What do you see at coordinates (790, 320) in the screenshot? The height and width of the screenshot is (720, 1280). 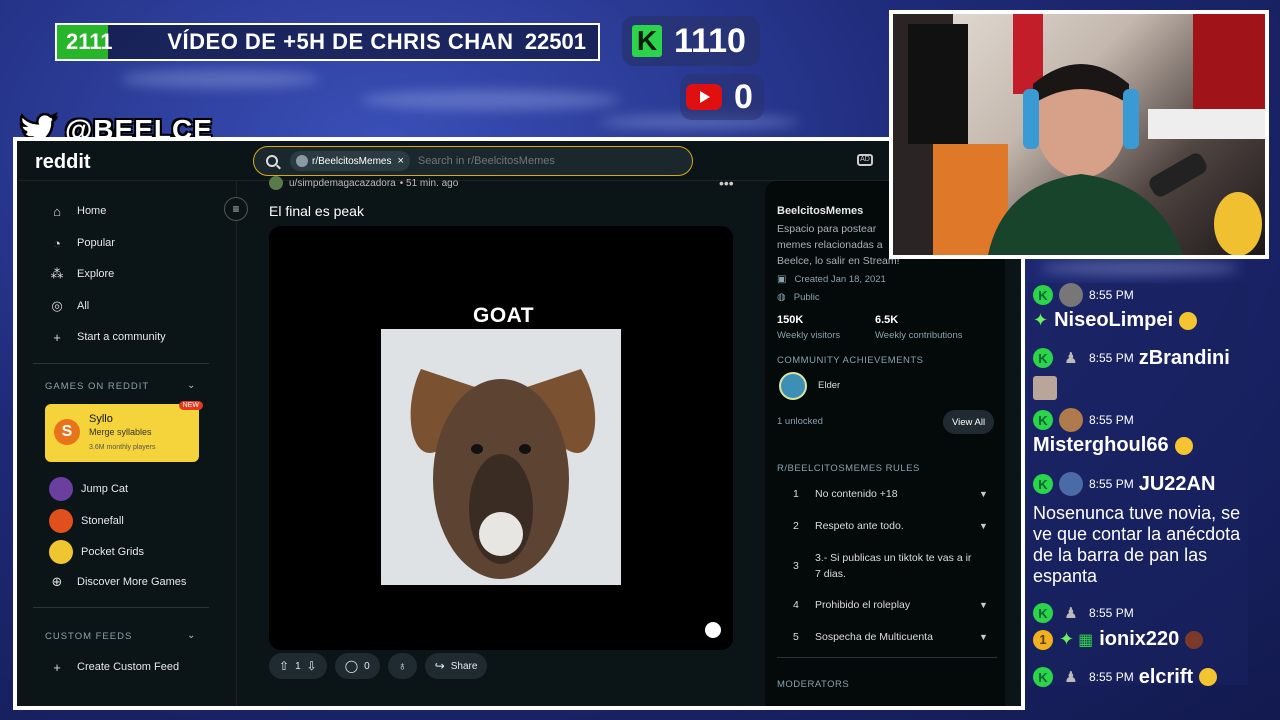 I see `weekly-visitors-value: 150K` at bounding box center [790, 320].